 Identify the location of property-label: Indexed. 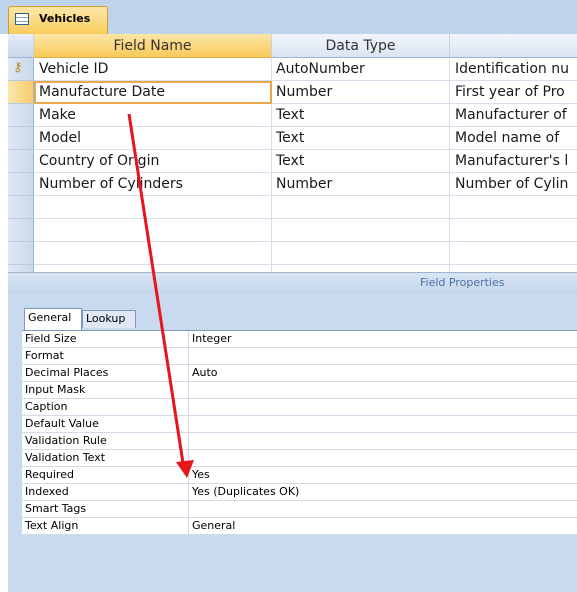
(105, 492).